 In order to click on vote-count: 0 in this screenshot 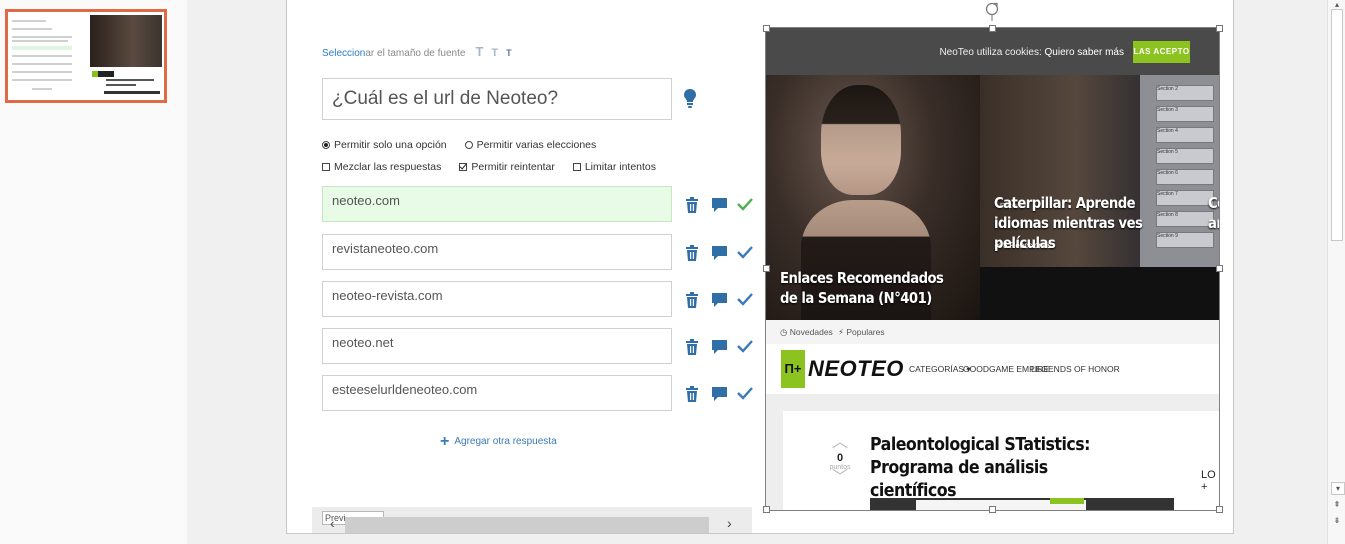, I will do `click(840, 458)`.